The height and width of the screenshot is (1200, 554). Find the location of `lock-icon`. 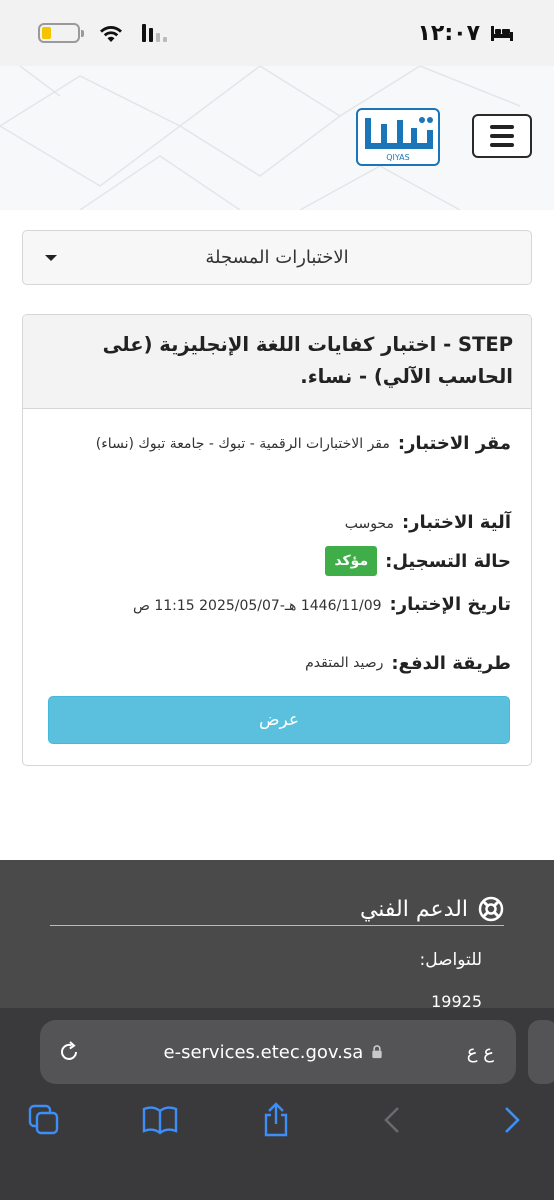

lock-icon is located at coordinates (377, 1052).